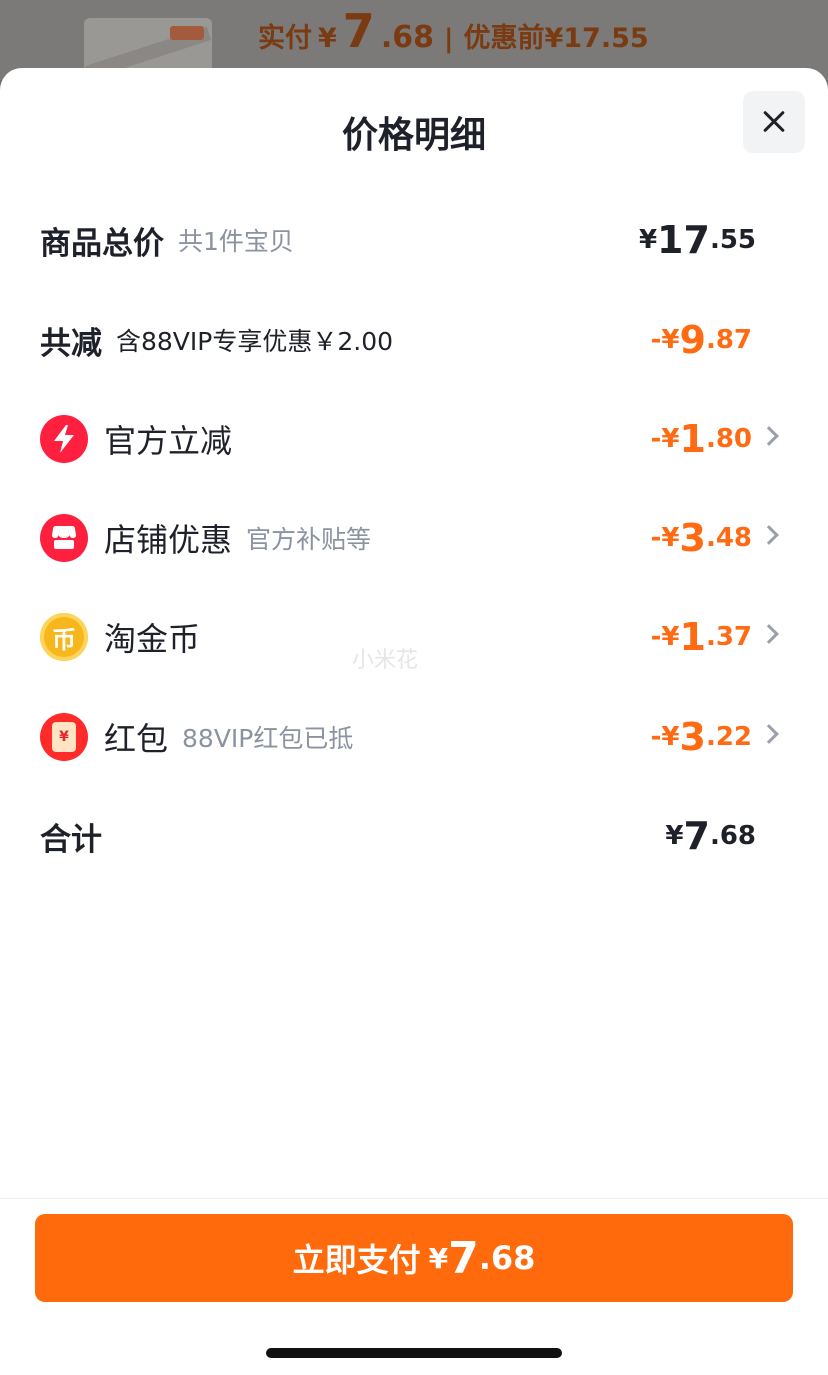 This screenshot has width=828, height=1375. What do you see at coordinates (327, 38) in the screenshot?
I see `paid-currency: ¥` at bounding box center [327, 38].